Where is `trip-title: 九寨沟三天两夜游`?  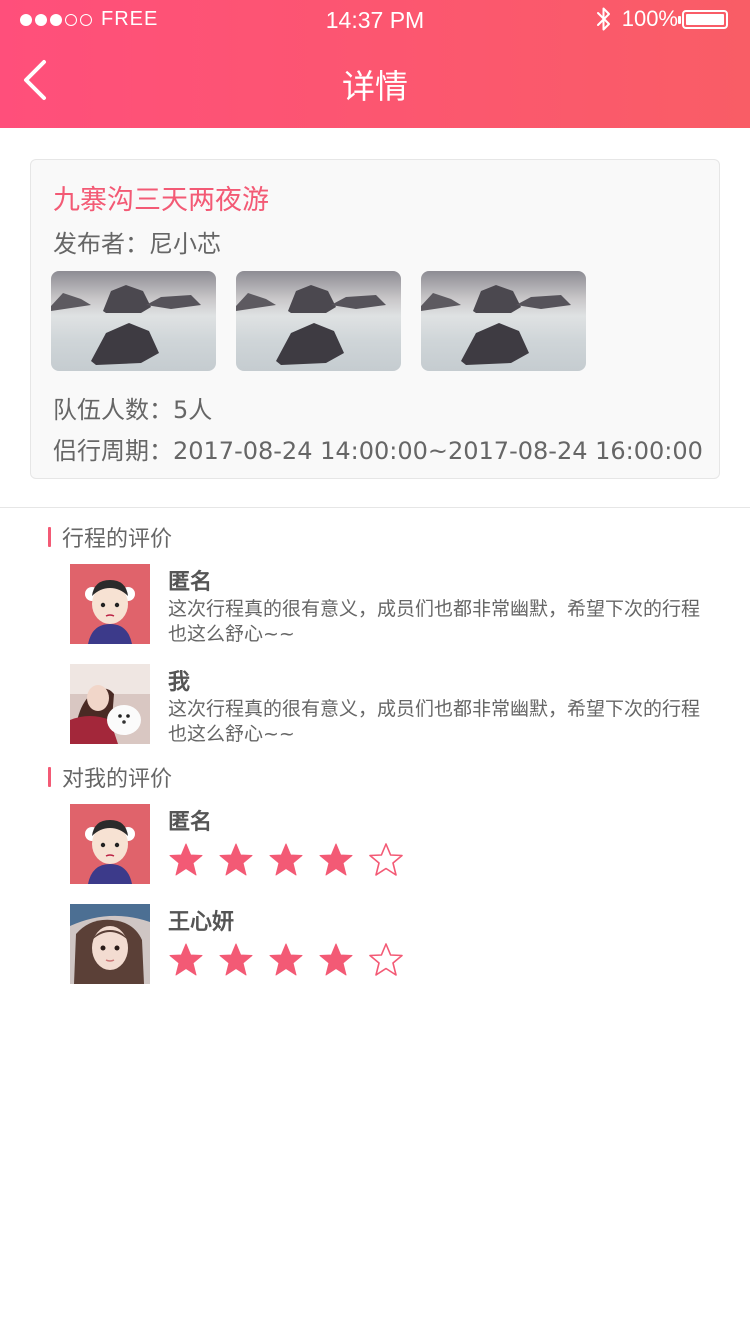 trip-title: 九寨沟三天两夜游 is located at coordinates (161, 200).